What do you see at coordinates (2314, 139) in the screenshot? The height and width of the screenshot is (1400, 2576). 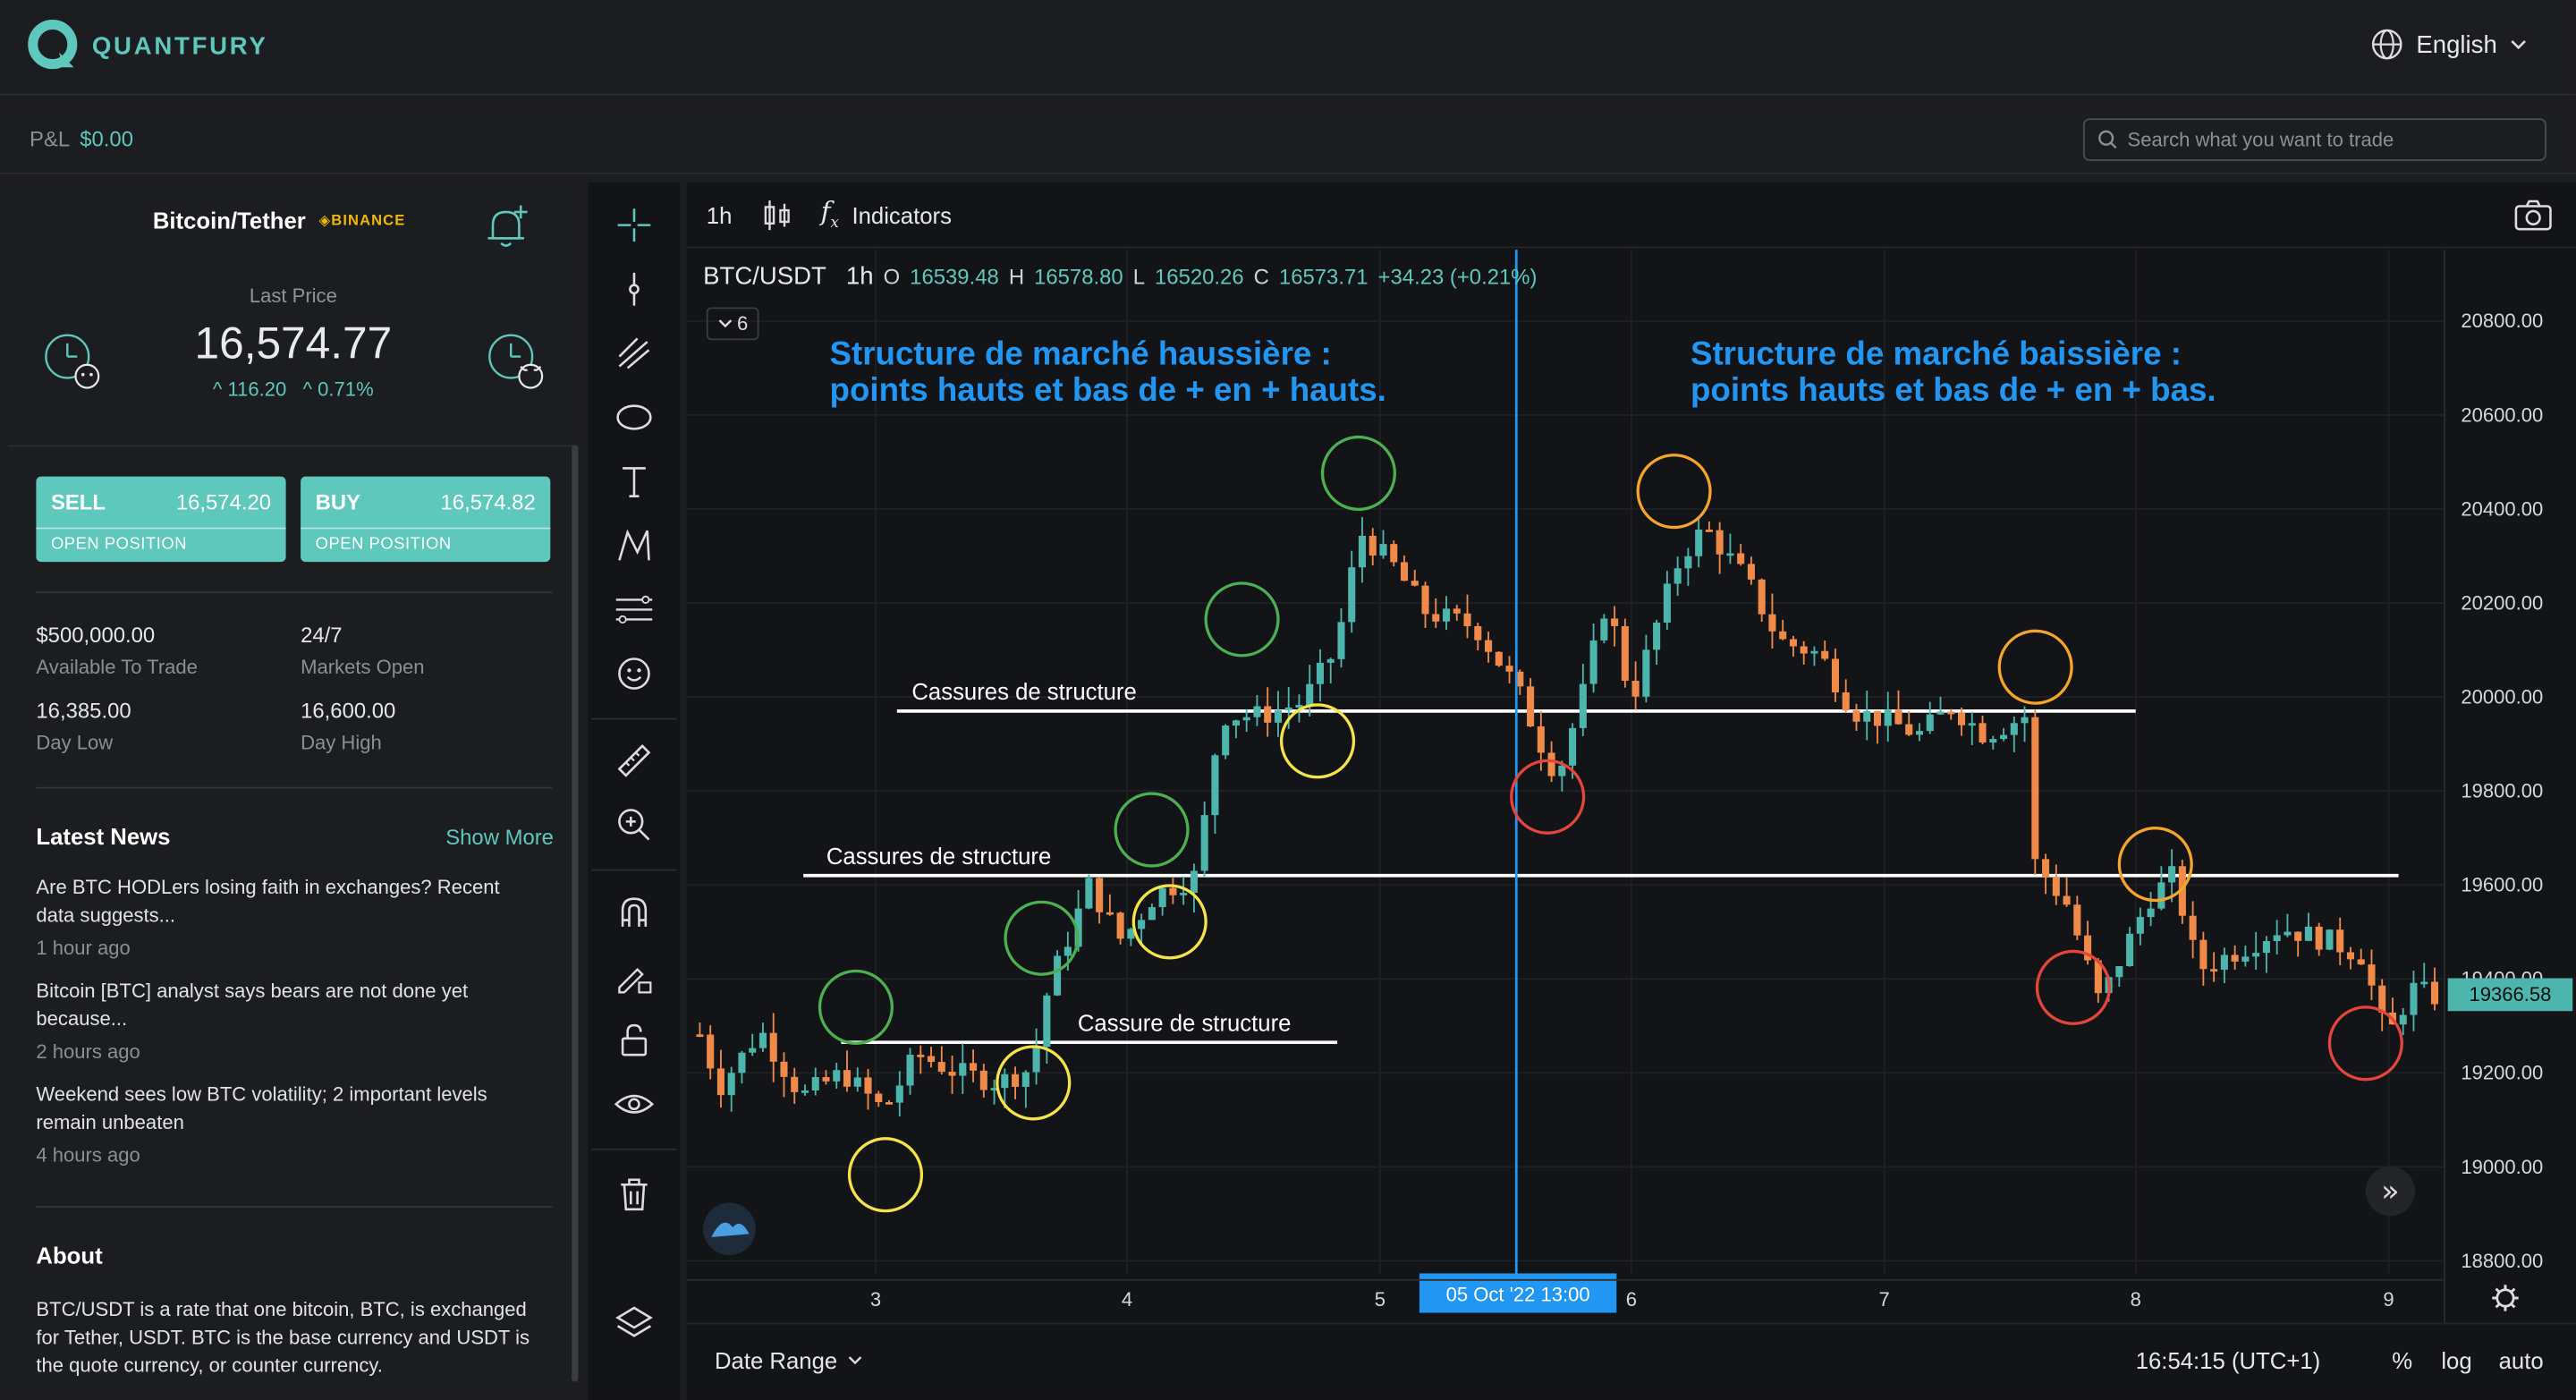 I see `search-input: Search what you want to trade` at bounding box center [2314, 139].